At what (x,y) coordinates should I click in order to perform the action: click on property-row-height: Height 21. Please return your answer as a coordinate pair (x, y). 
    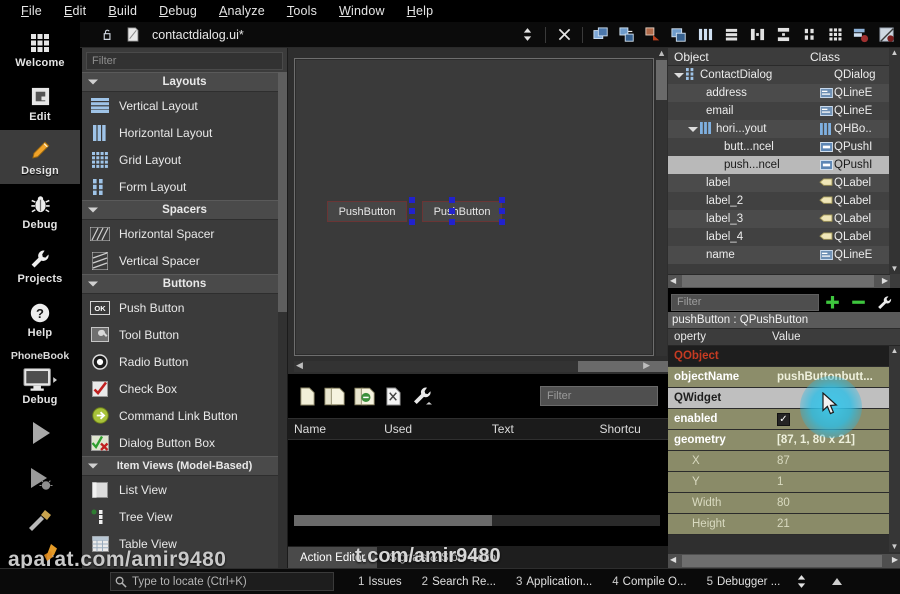
    Looking at the image, I should click on (784, 524).